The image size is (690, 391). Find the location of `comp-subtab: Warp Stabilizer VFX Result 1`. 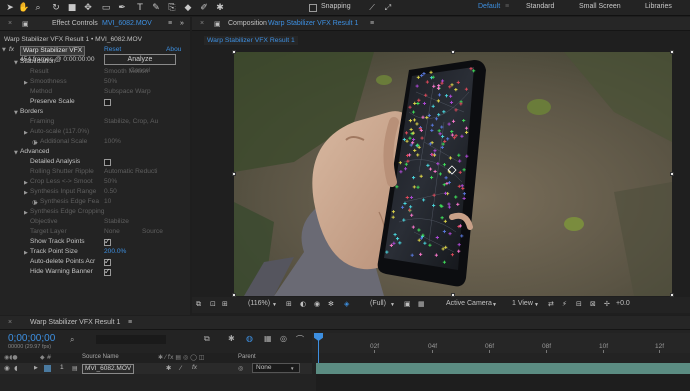

comp-subtab: Warp Stabilizer VFX Result 1 is located at coordinates (251, 40).